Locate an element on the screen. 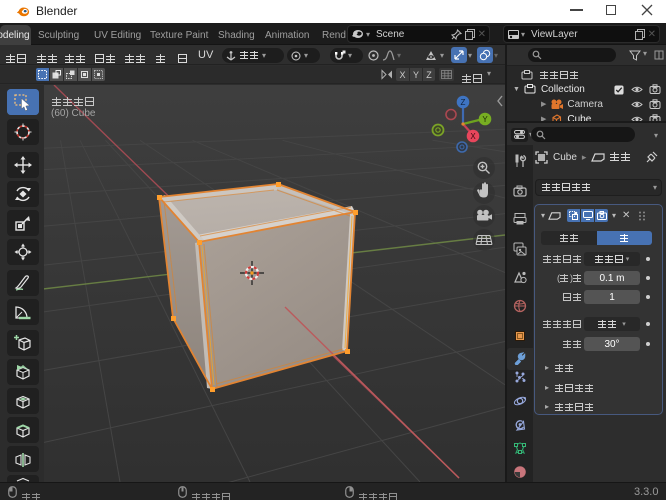 Image resolution: width=666 pixels, height=500 pixels. svg-text: X is located at coordinates (473, 136).